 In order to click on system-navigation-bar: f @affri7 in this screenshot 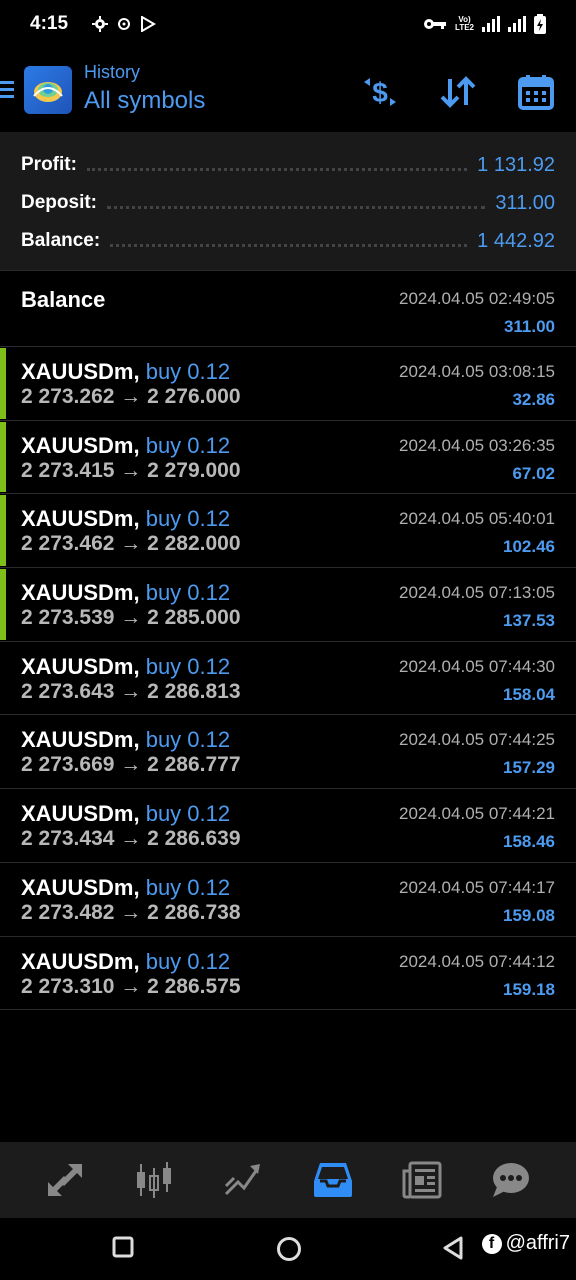, I will do `click(288, 1249)`.